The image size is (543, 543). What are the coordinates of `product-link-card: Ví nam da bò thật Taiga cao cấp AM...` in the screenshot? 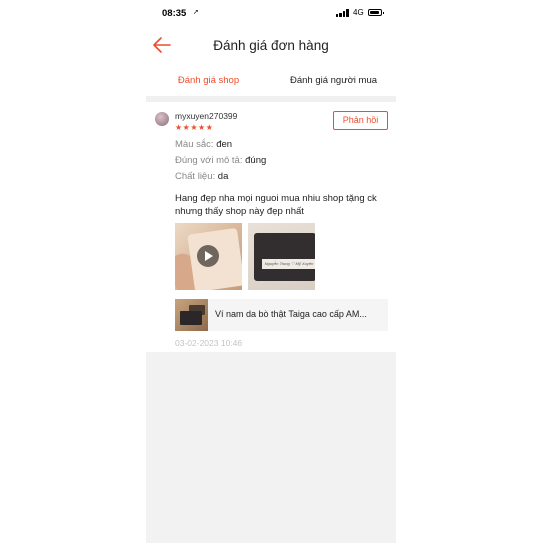 It's located at (281, 315).